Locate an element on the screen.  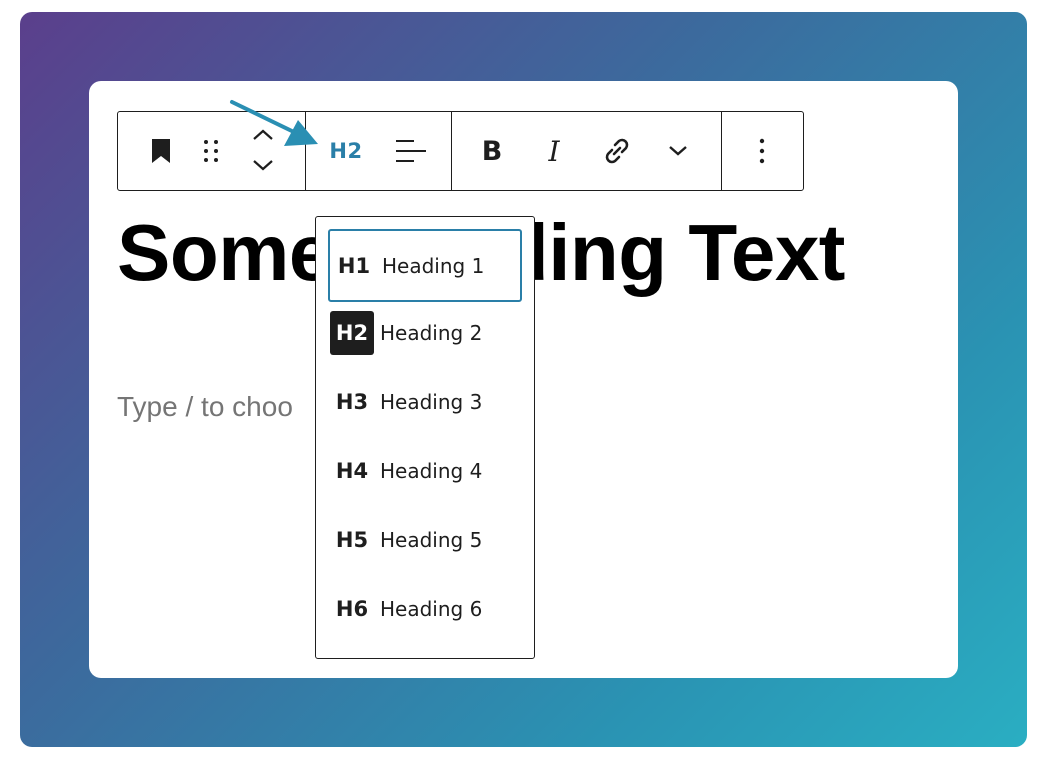
block-toolbar: H2 B I is located at coordinates (460, 151).